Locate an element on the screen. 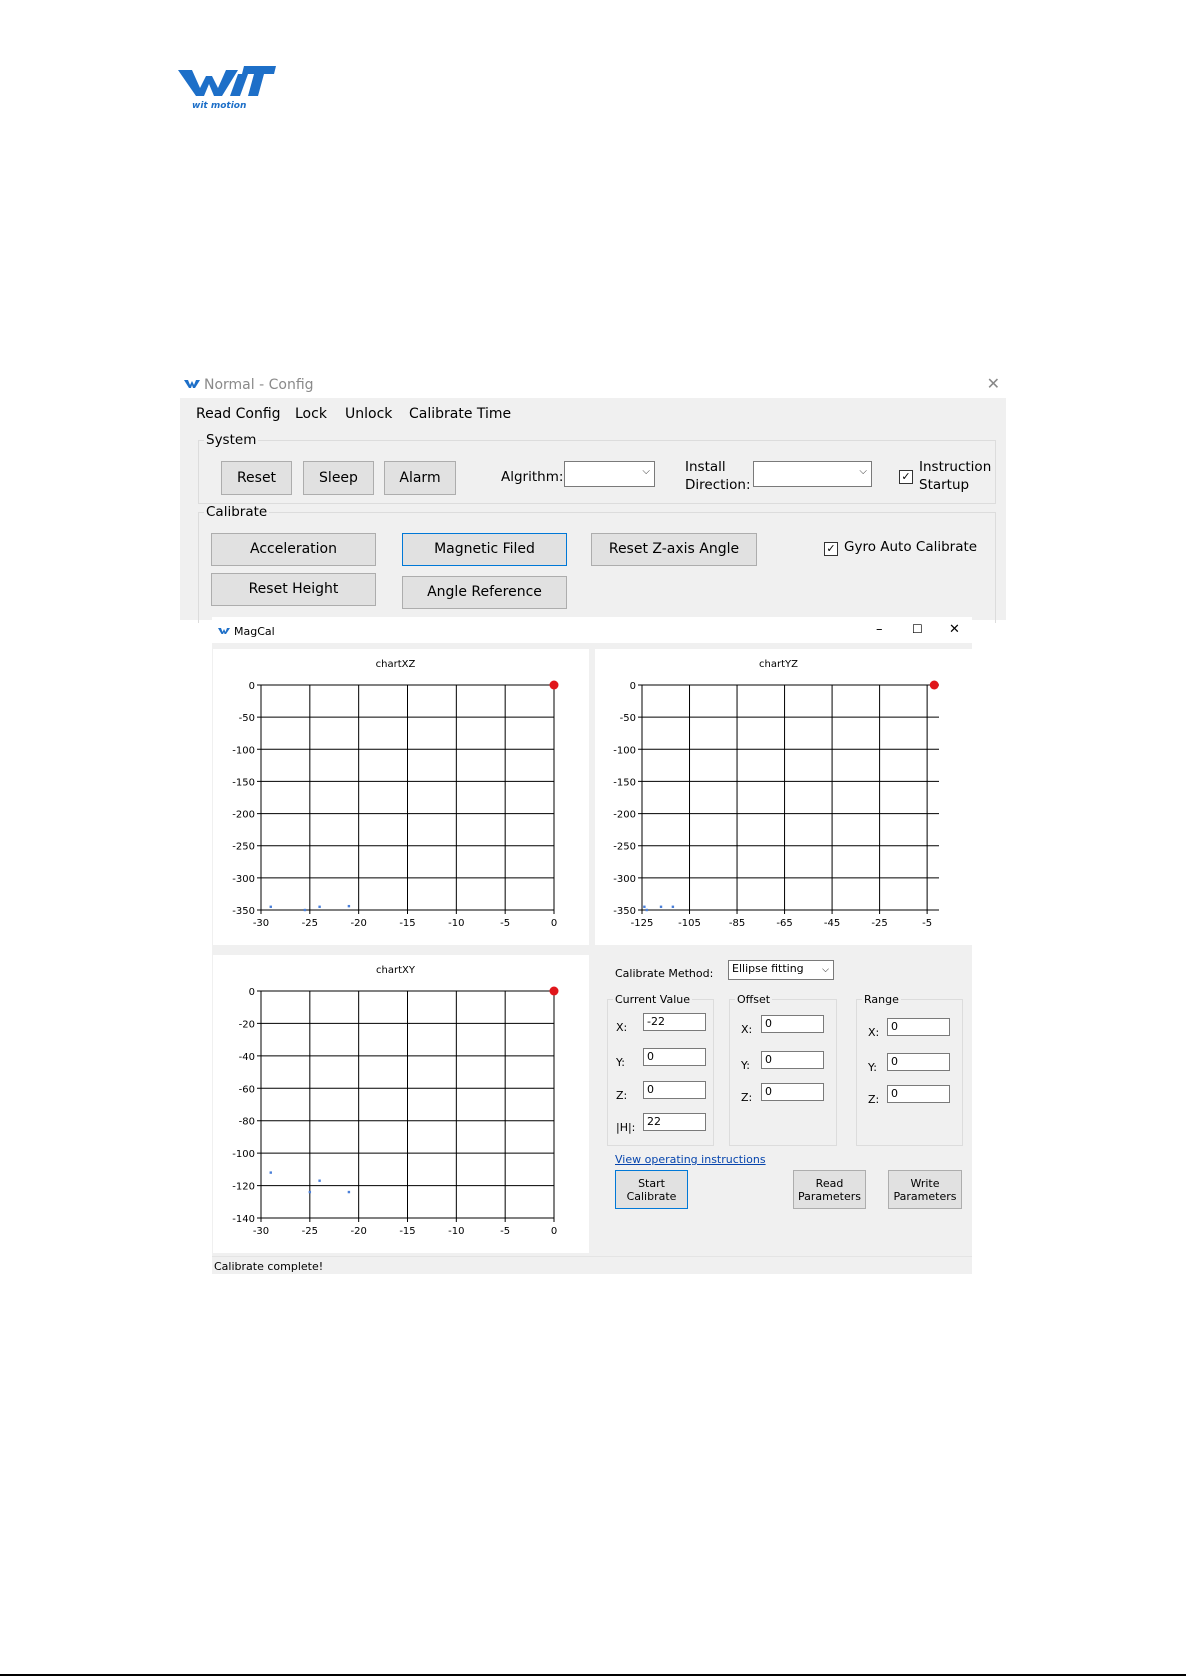 The width and height of the screenshot is (1186, 1679). alarm-button: Alarm is located at coordinates (420, 478).